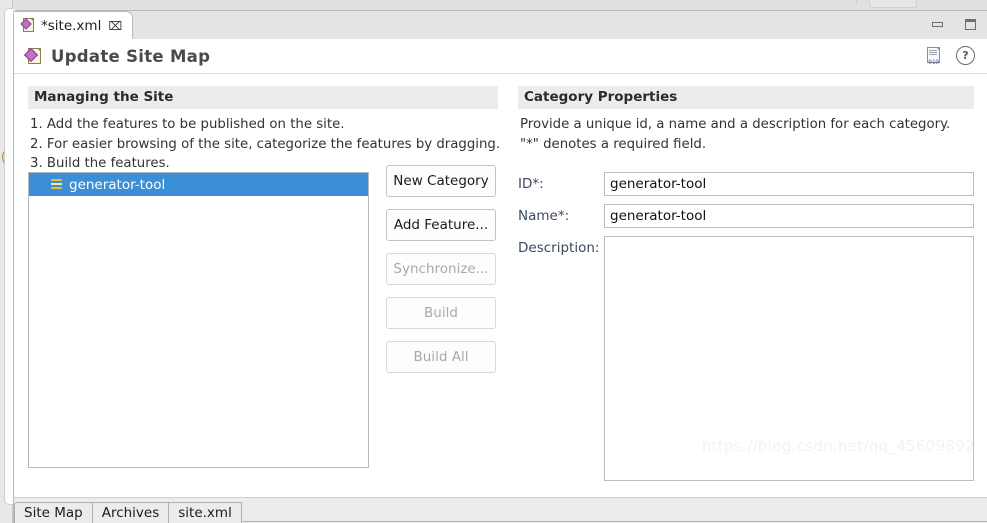 This screenshot has height=523, width=987. What do you see at coordinates (441, 357) in the screenshot?
I see `build-all-button: Build All` at bounding box center [441, 357].